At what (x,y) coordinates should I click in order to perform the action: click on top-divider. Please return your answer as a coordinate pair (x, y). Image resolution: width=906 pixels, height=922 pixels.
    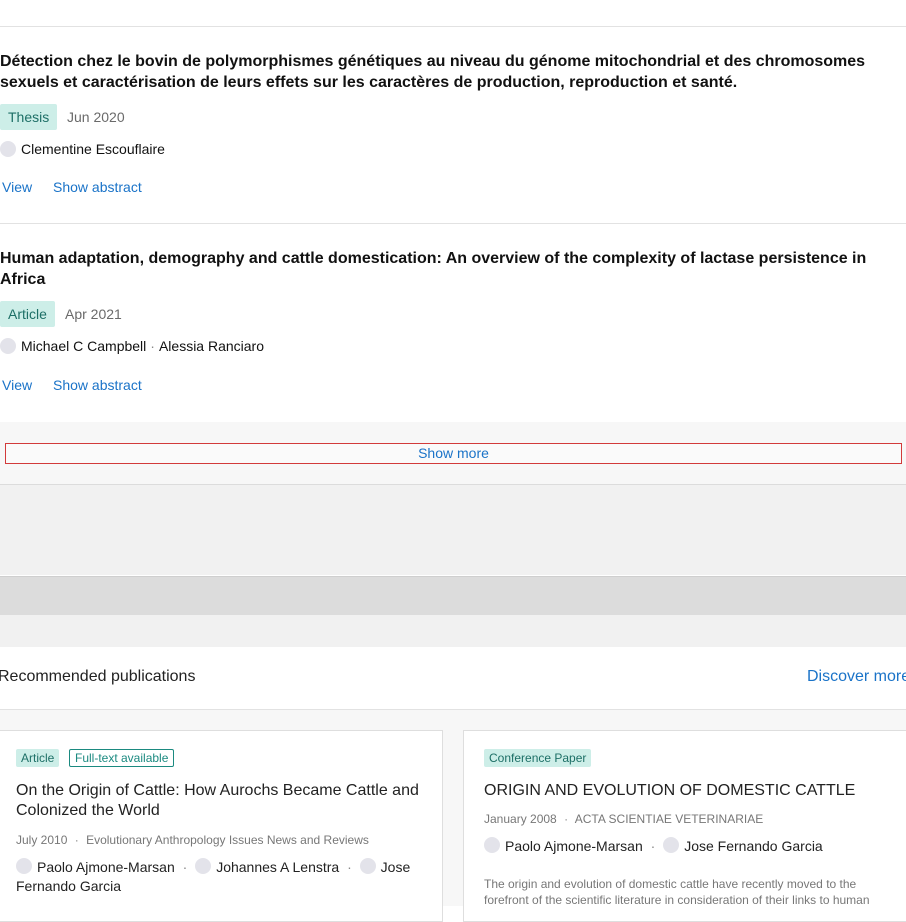
    Looking at the image, I should click on (453, 26).